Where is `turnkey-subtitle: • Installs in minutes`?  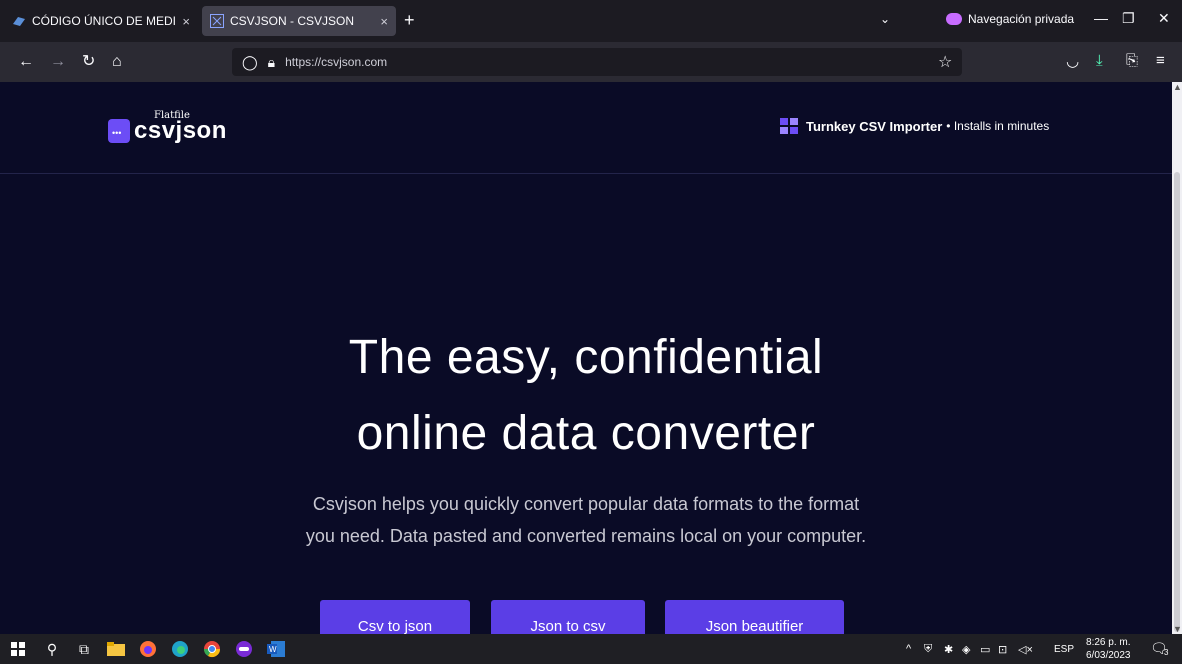
turnkey-subtitle: • Installs in minutes is located at coordinates (998, 126).